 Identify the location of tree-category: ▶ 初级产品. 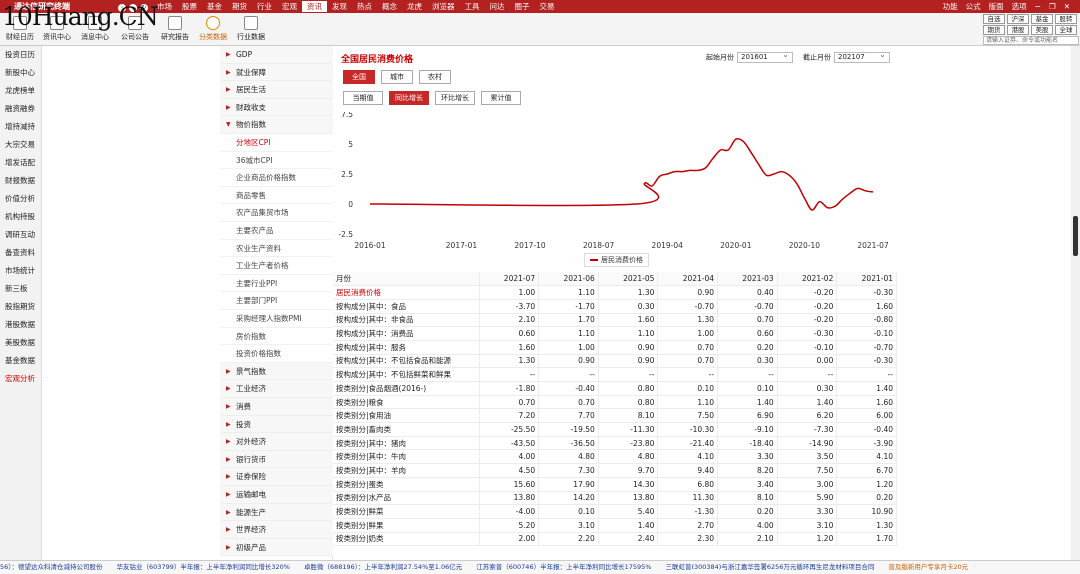
(276, 547).